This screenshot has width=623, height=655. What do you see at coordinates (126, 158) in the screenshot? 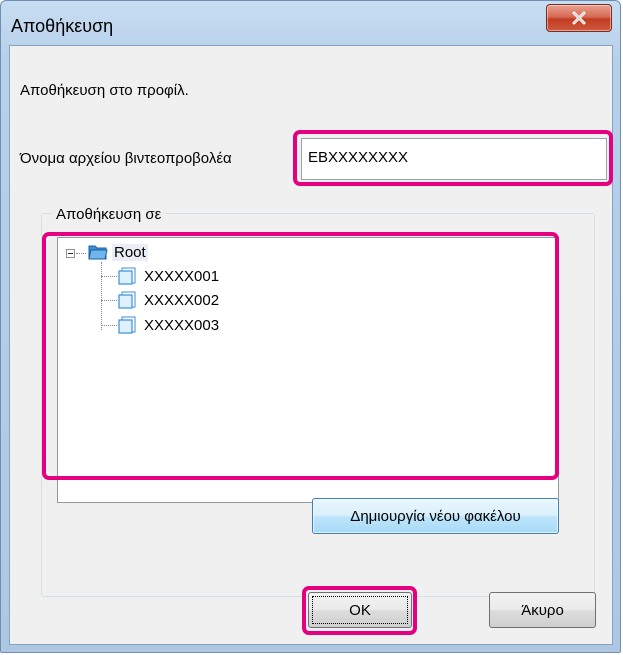
I see `filename-label: Όνομα αρχείου βιντεοπροβολέα` at bounding box center [126, 158].